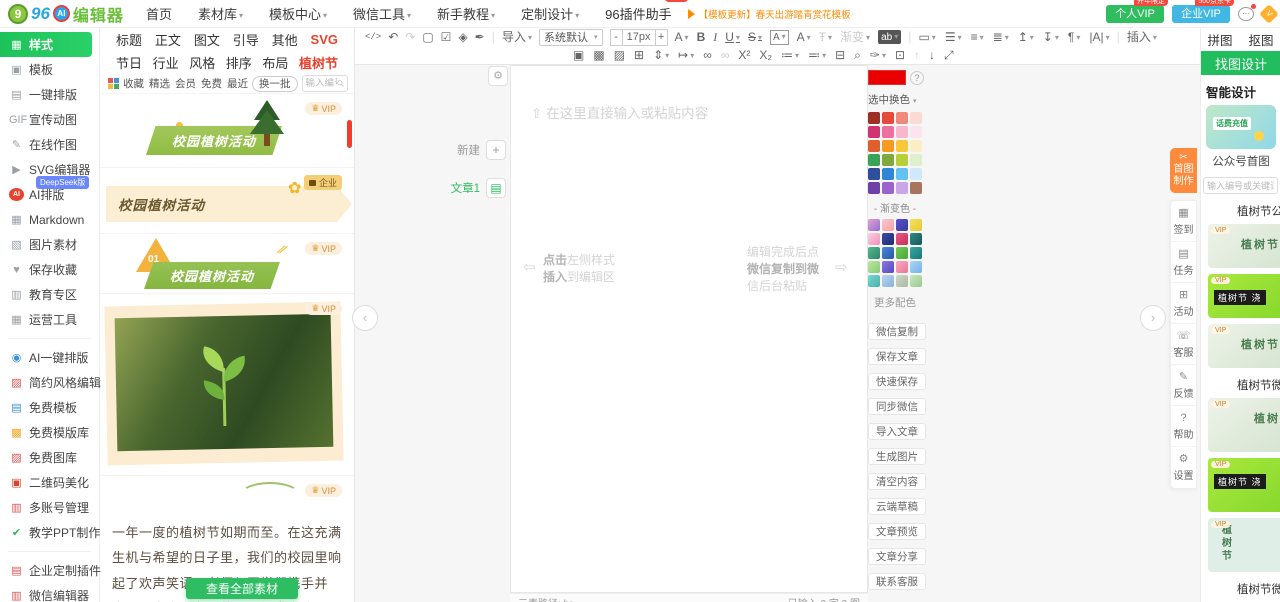  Describe the element at coordinates (1244, 485) in the screenshot. I see `cover-card-bright-2: VIP 植树节 浇` at that location.